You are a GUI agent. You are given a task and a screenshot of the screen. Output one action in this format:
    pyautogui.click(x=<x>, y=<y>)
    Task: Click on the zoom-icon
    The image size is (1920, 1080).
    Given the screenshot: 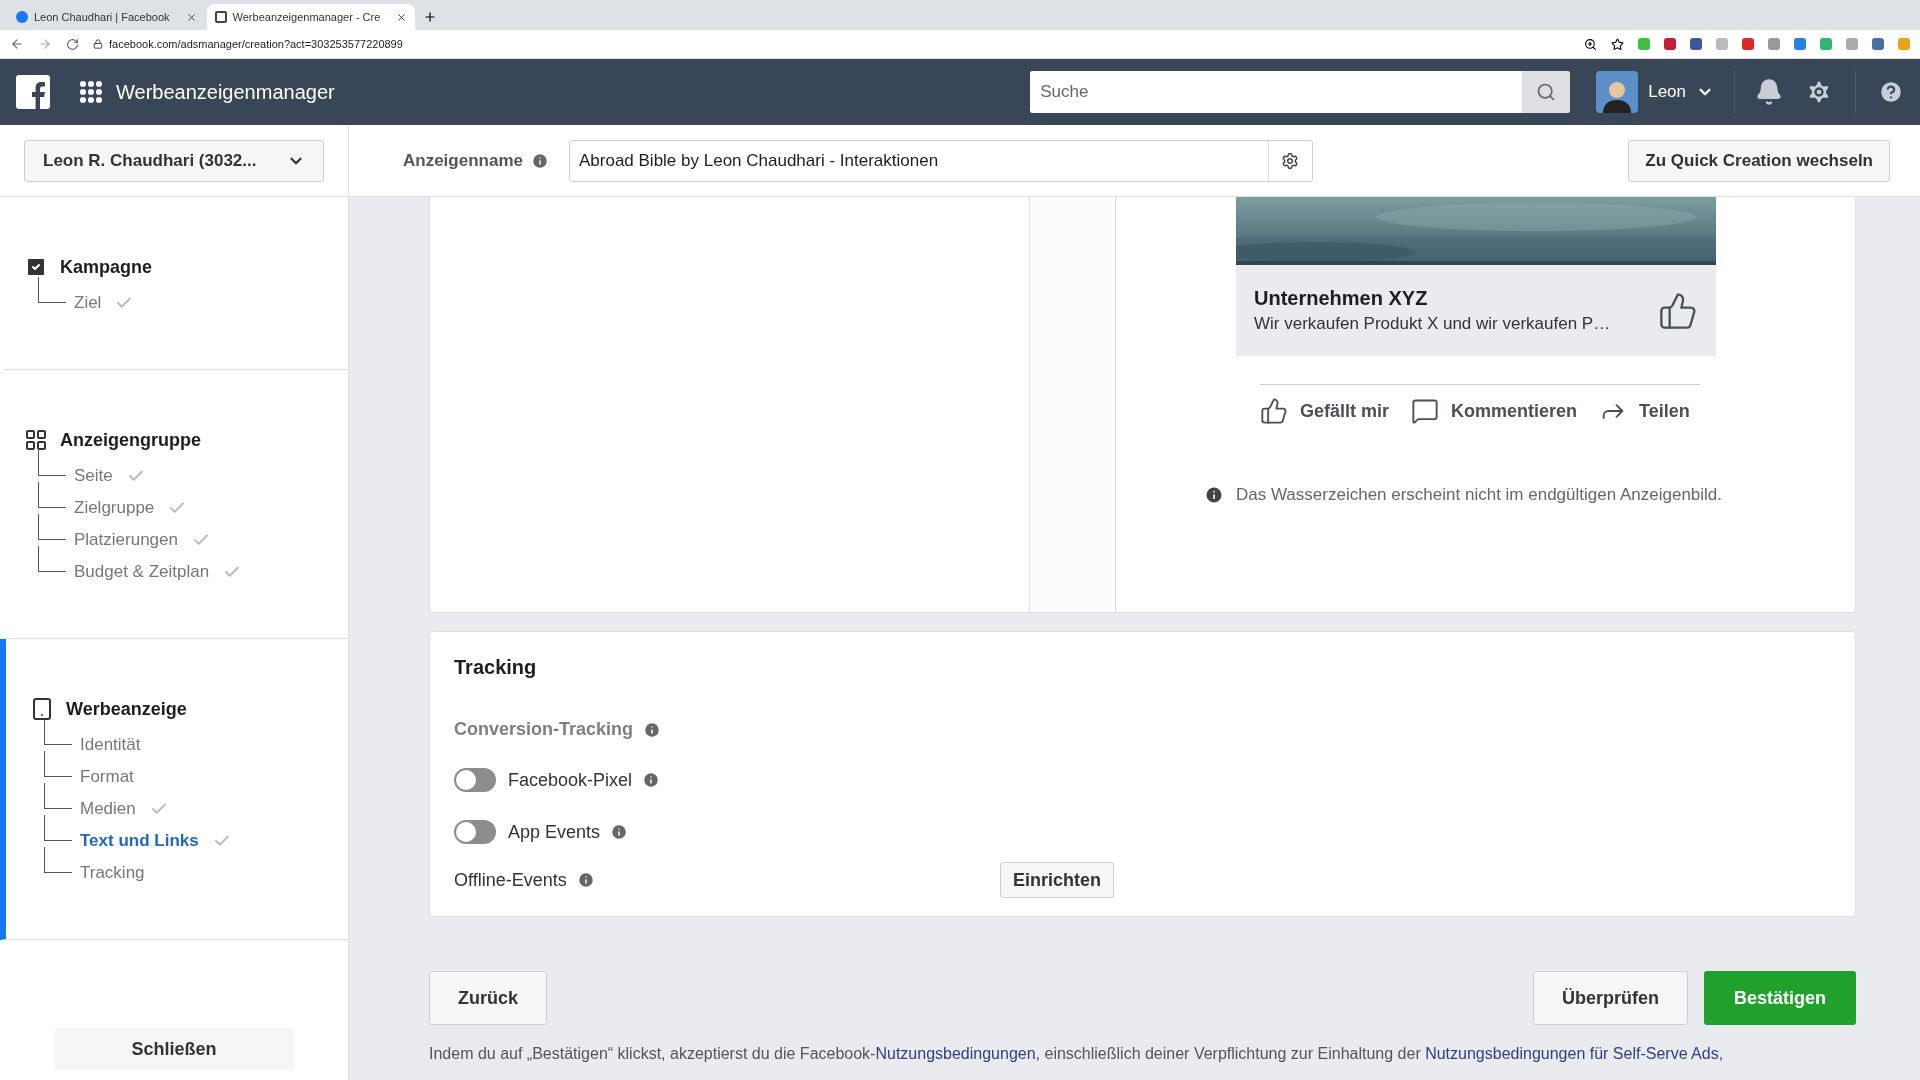 What is the action you would take?
    pyautogui.click(x=1590, y=44)
    